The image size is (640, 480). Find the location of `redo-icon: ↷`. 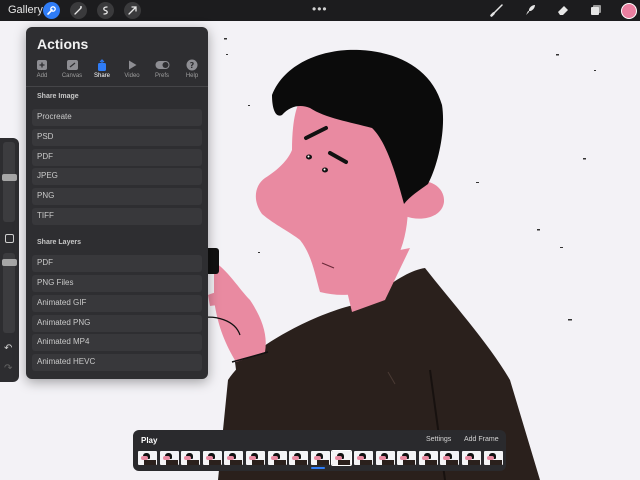

redo-icon: ↷ is located at coordinates (8, 368).